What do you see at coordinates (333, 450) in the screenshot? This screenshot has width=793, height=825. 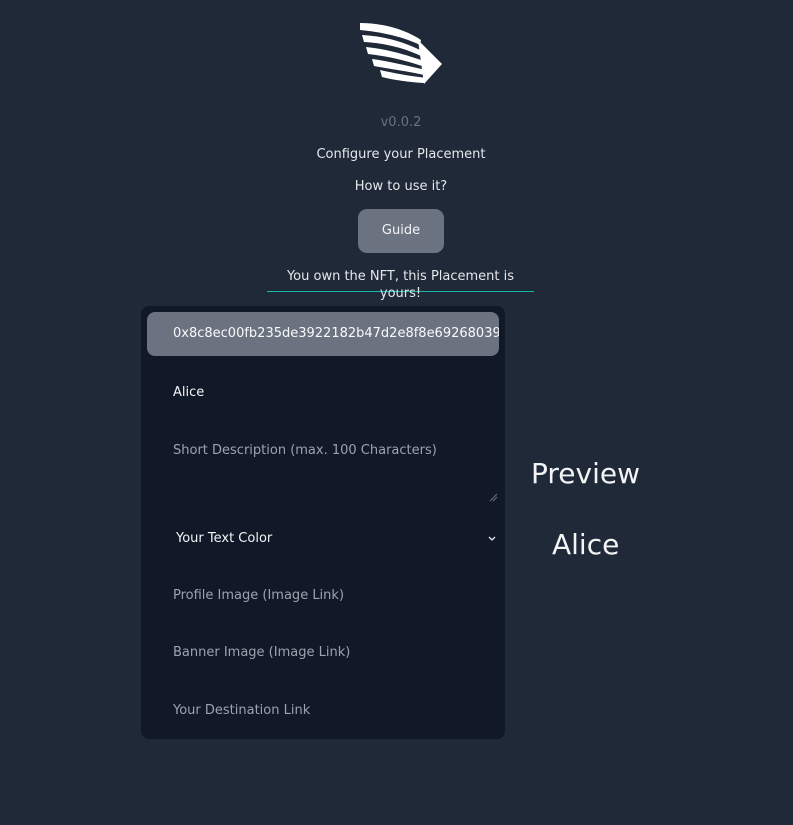 I see `description-textarea: Short Description (max. 100 Characters)` at bounding box center [333, 450].